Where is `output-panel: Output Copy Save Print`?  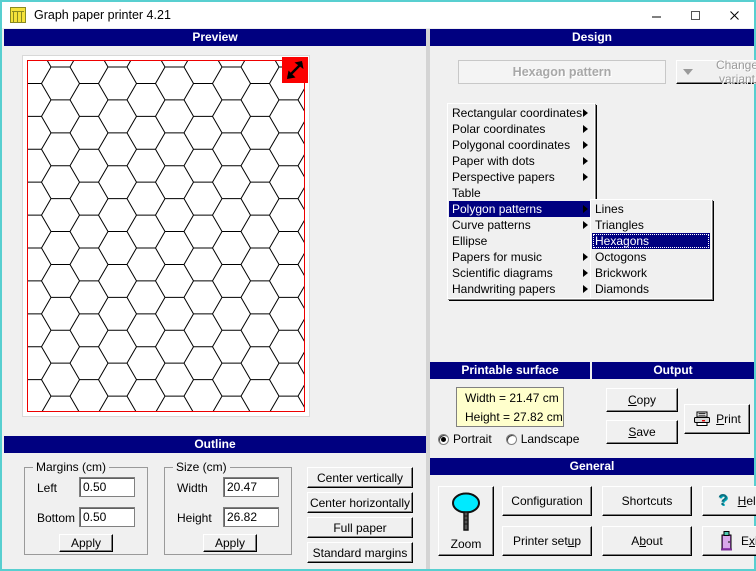
output-panel: Output Copy Save Print is located at coordinates (673, 408).